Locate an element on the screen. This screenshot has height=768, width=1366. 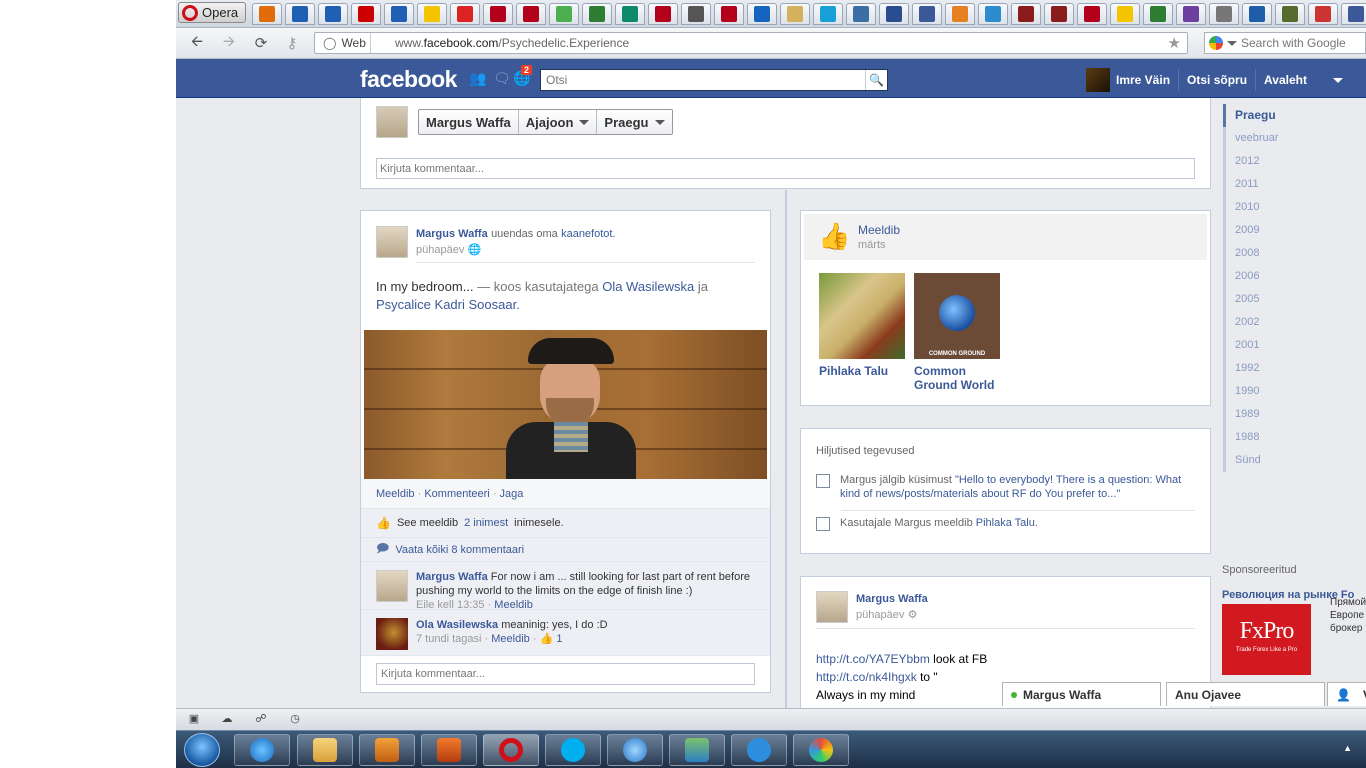
profile-thumbnail is located at coordinates (392, 122).